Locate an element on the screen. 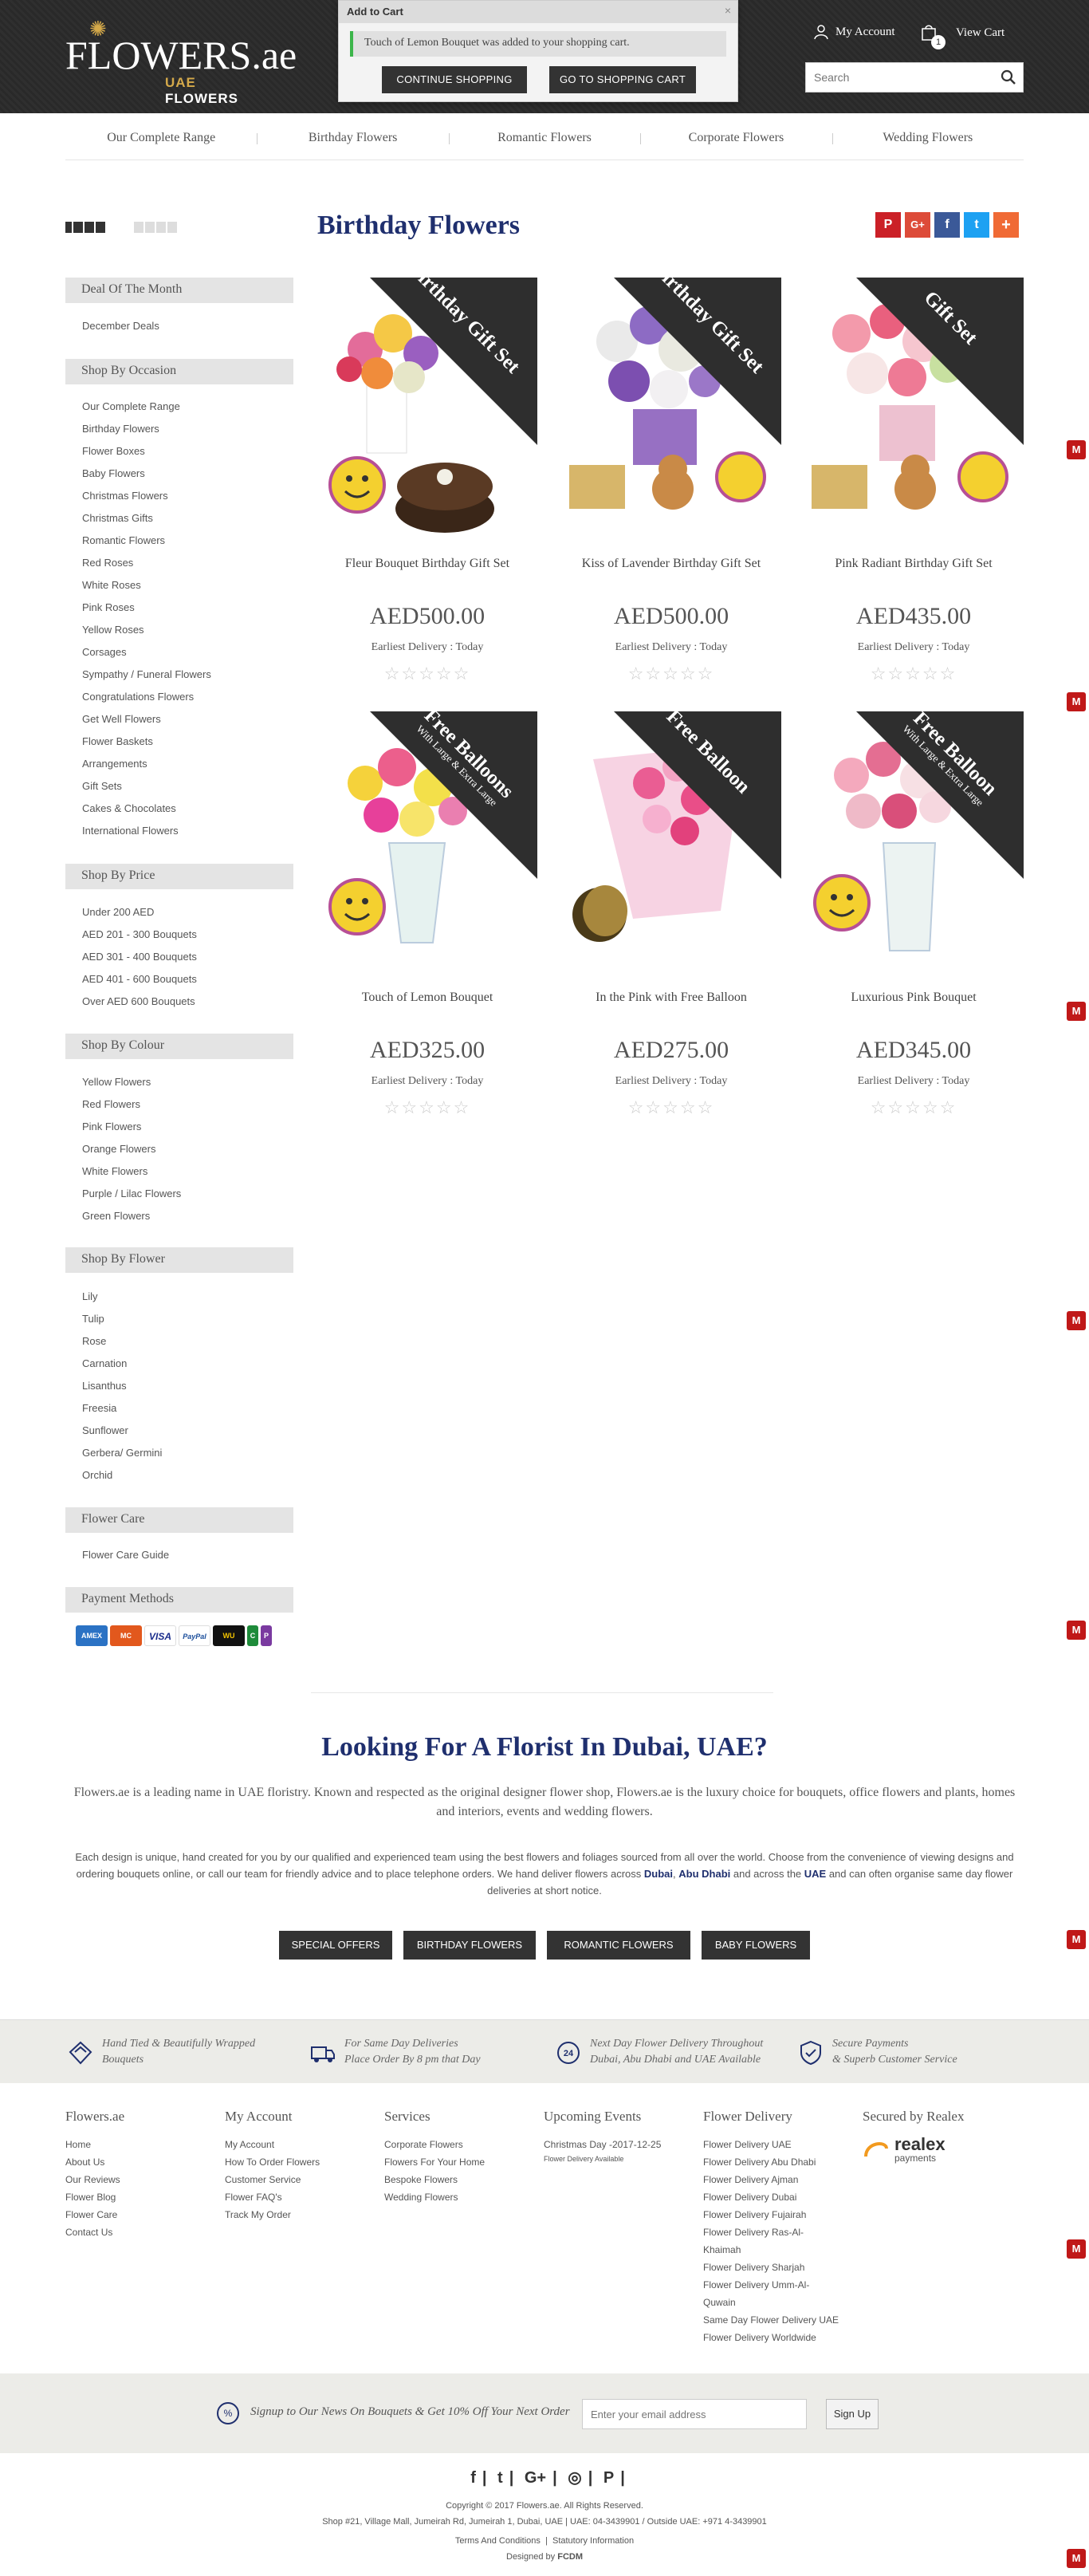 This screenshot has height=2576, width=1089. footer-link: About Us is located at coordinates (145, 2162).